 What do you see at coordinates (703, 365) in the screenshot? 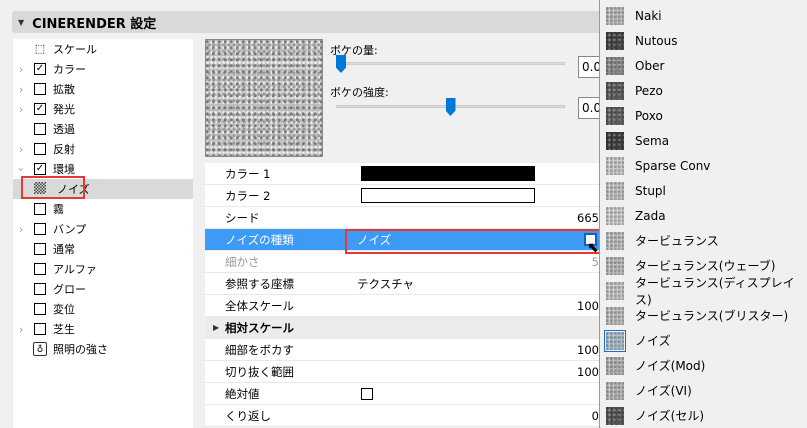
I see `dropdown-item: ノイズ(Mod)` at bounding box center [703, 365].